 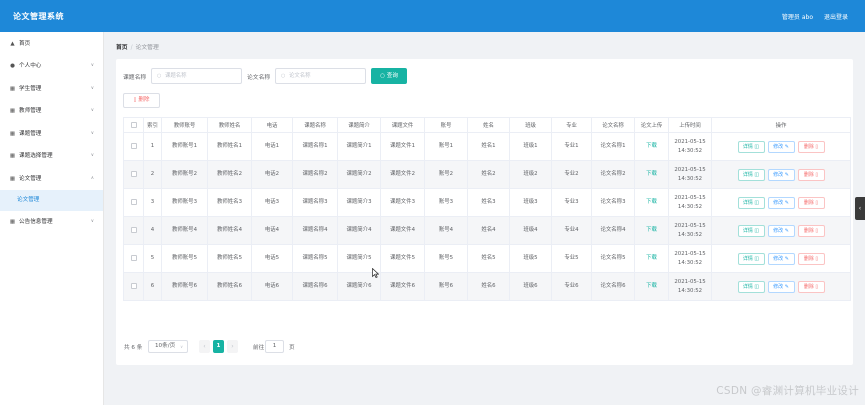 What do you see at coordinates (315, 258) in the screenshot?
I see `table-cell: 课题名称5` at bounding box center [315, 258].